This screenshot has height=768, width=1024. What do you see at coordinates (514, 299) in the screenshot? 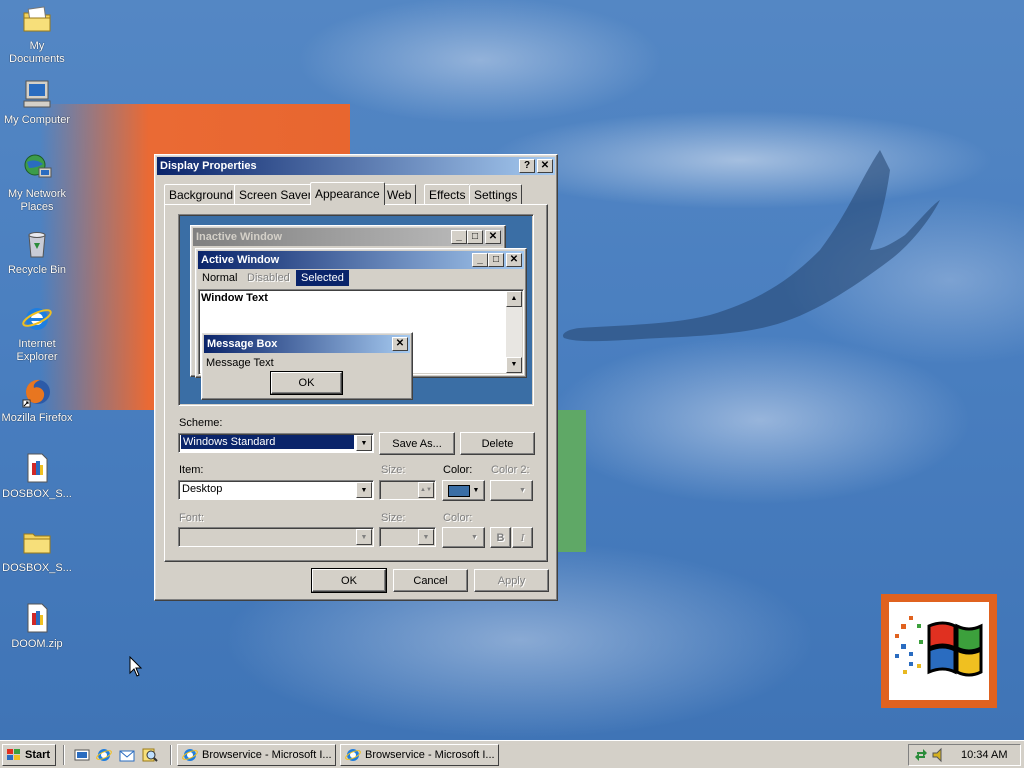
I see `scroll-up-icon: ▲` at bounding box center [514, 299].